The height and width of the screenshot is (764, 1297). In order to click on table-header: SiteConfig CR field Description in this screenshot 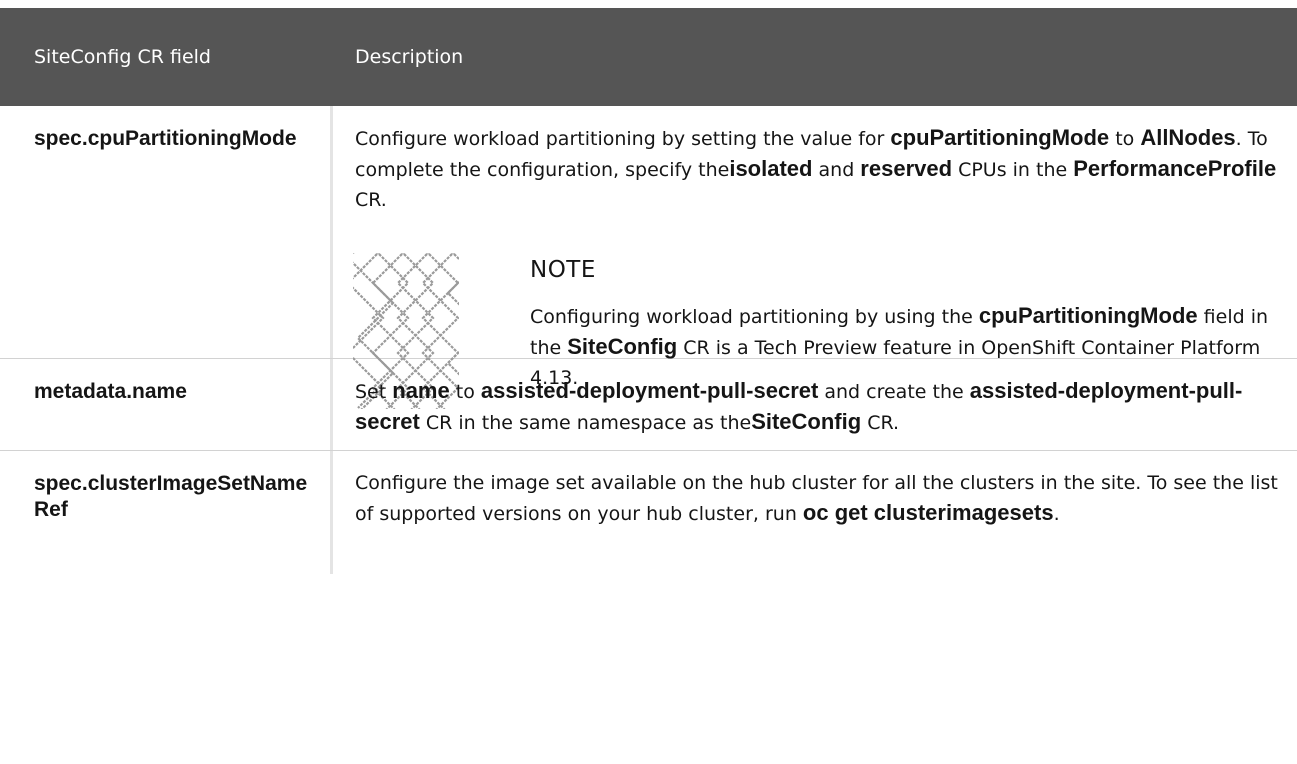, I will do `click(648, 57)`.